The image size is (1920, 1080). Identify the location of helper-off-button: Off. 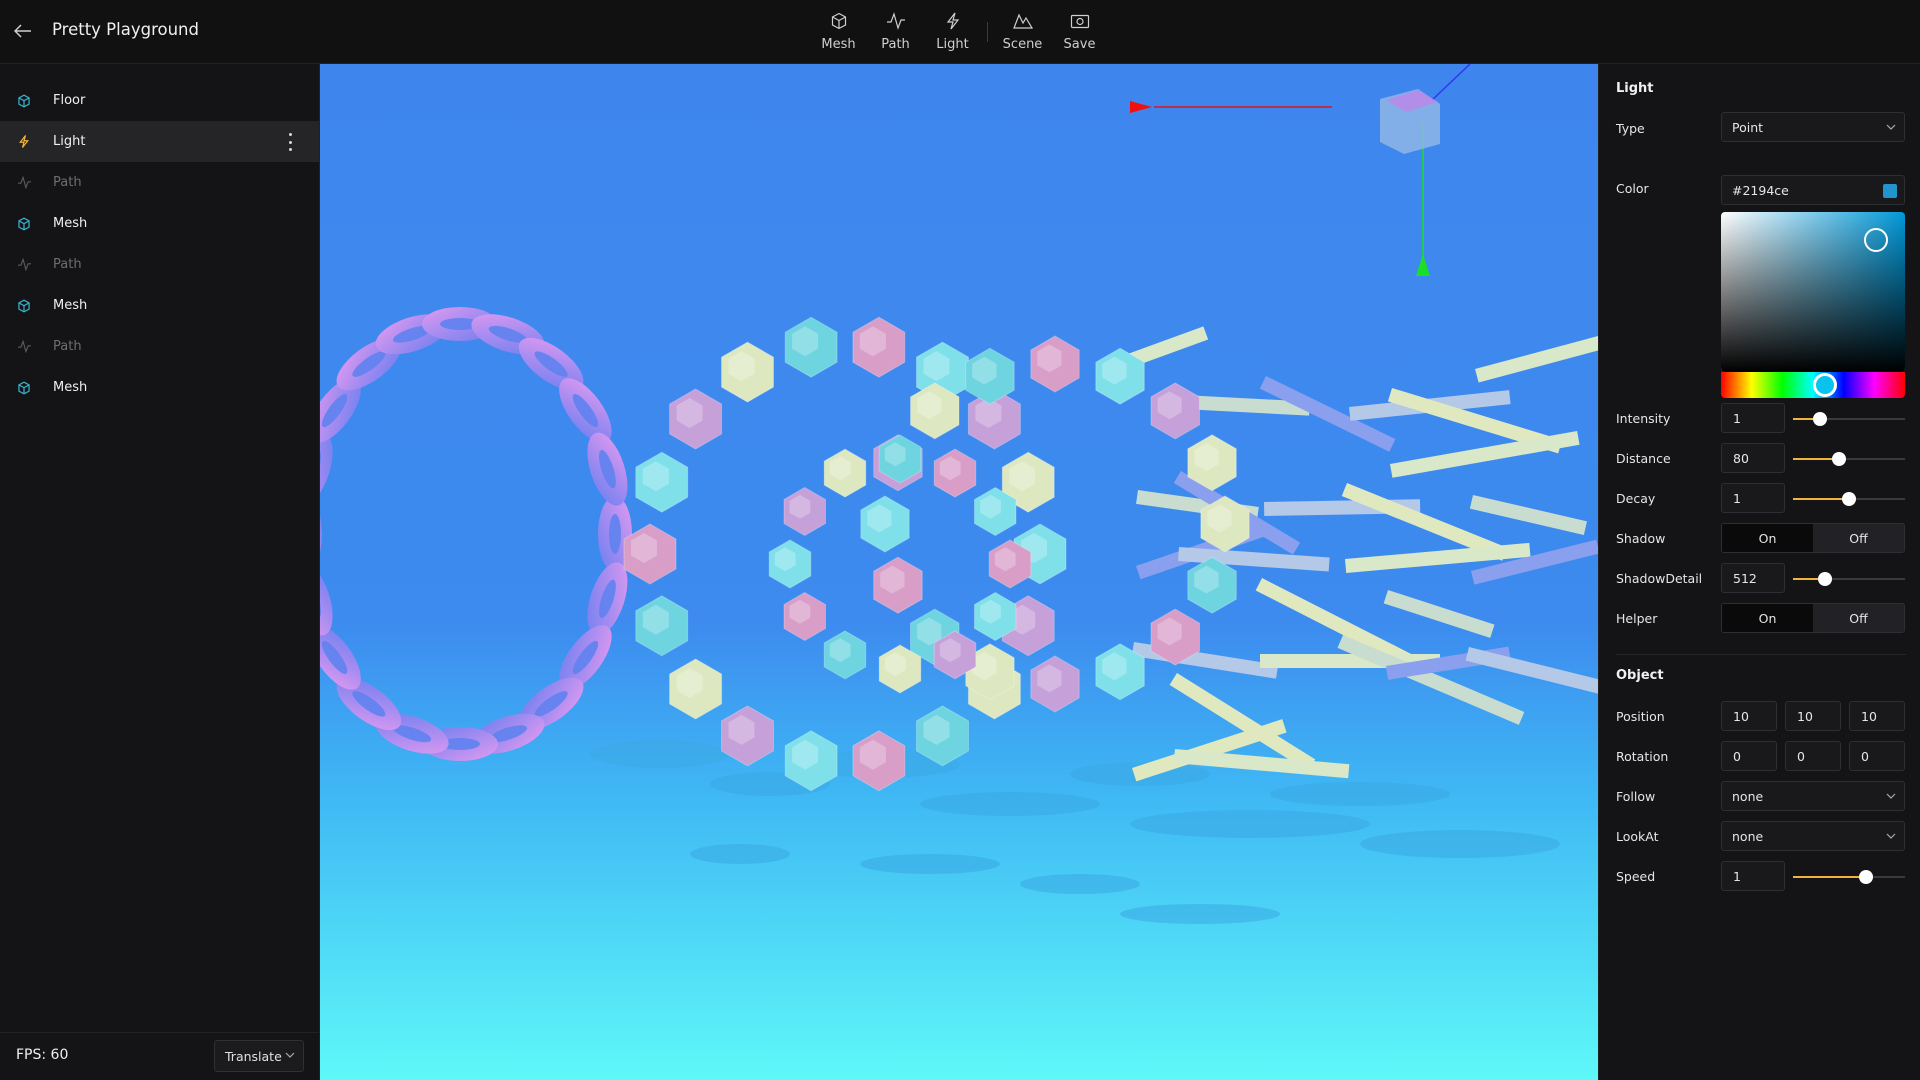
(1858, 618).